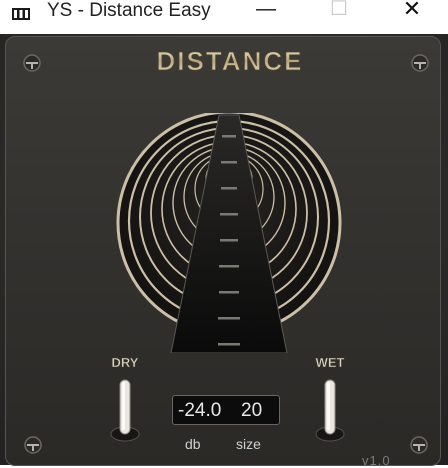 The height and width of the screenshot is (468, 448). What do you see at coordinates (125, 409) in the screenshot?
I see `dry-toggle-switch` at bounding box center [125, 409].